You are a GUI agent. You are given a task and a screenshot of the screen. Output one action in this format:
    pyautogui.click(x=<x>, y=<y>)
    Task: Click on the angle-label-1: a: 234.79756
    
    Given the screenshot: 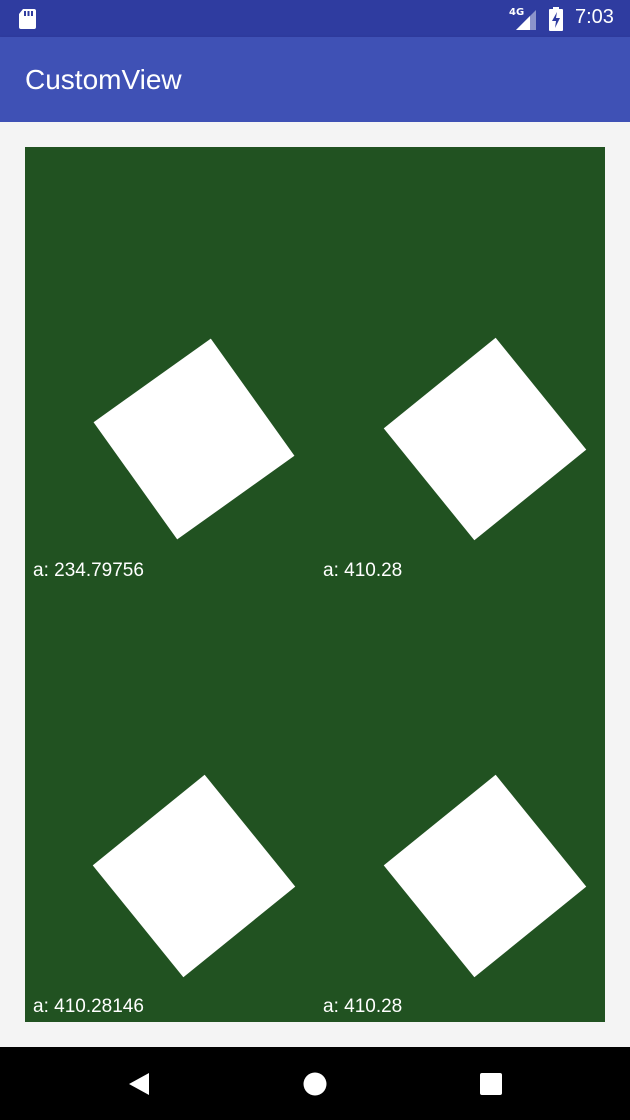 What is the action you would take?
    pyautogui.click(x=88, y=570)
    